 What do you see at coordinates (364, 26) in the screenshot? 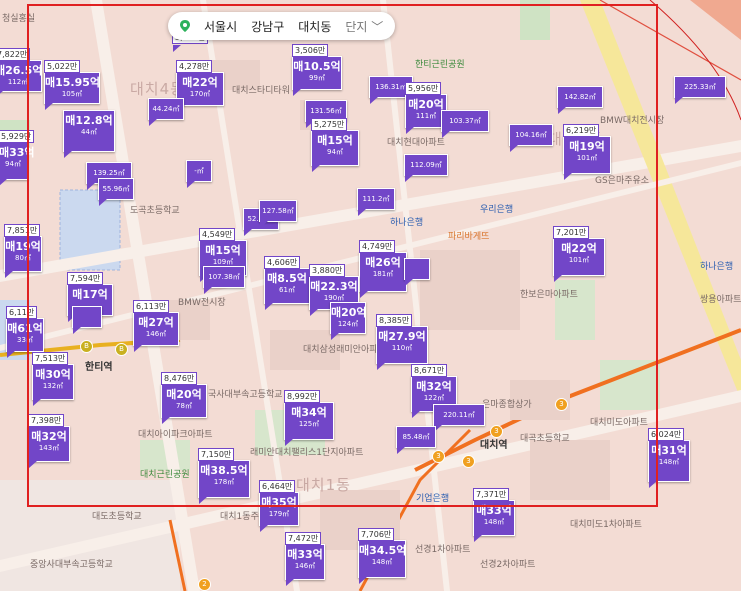
I see `complex-selector: 단지 ﹀` at bounding box center [364, 26].